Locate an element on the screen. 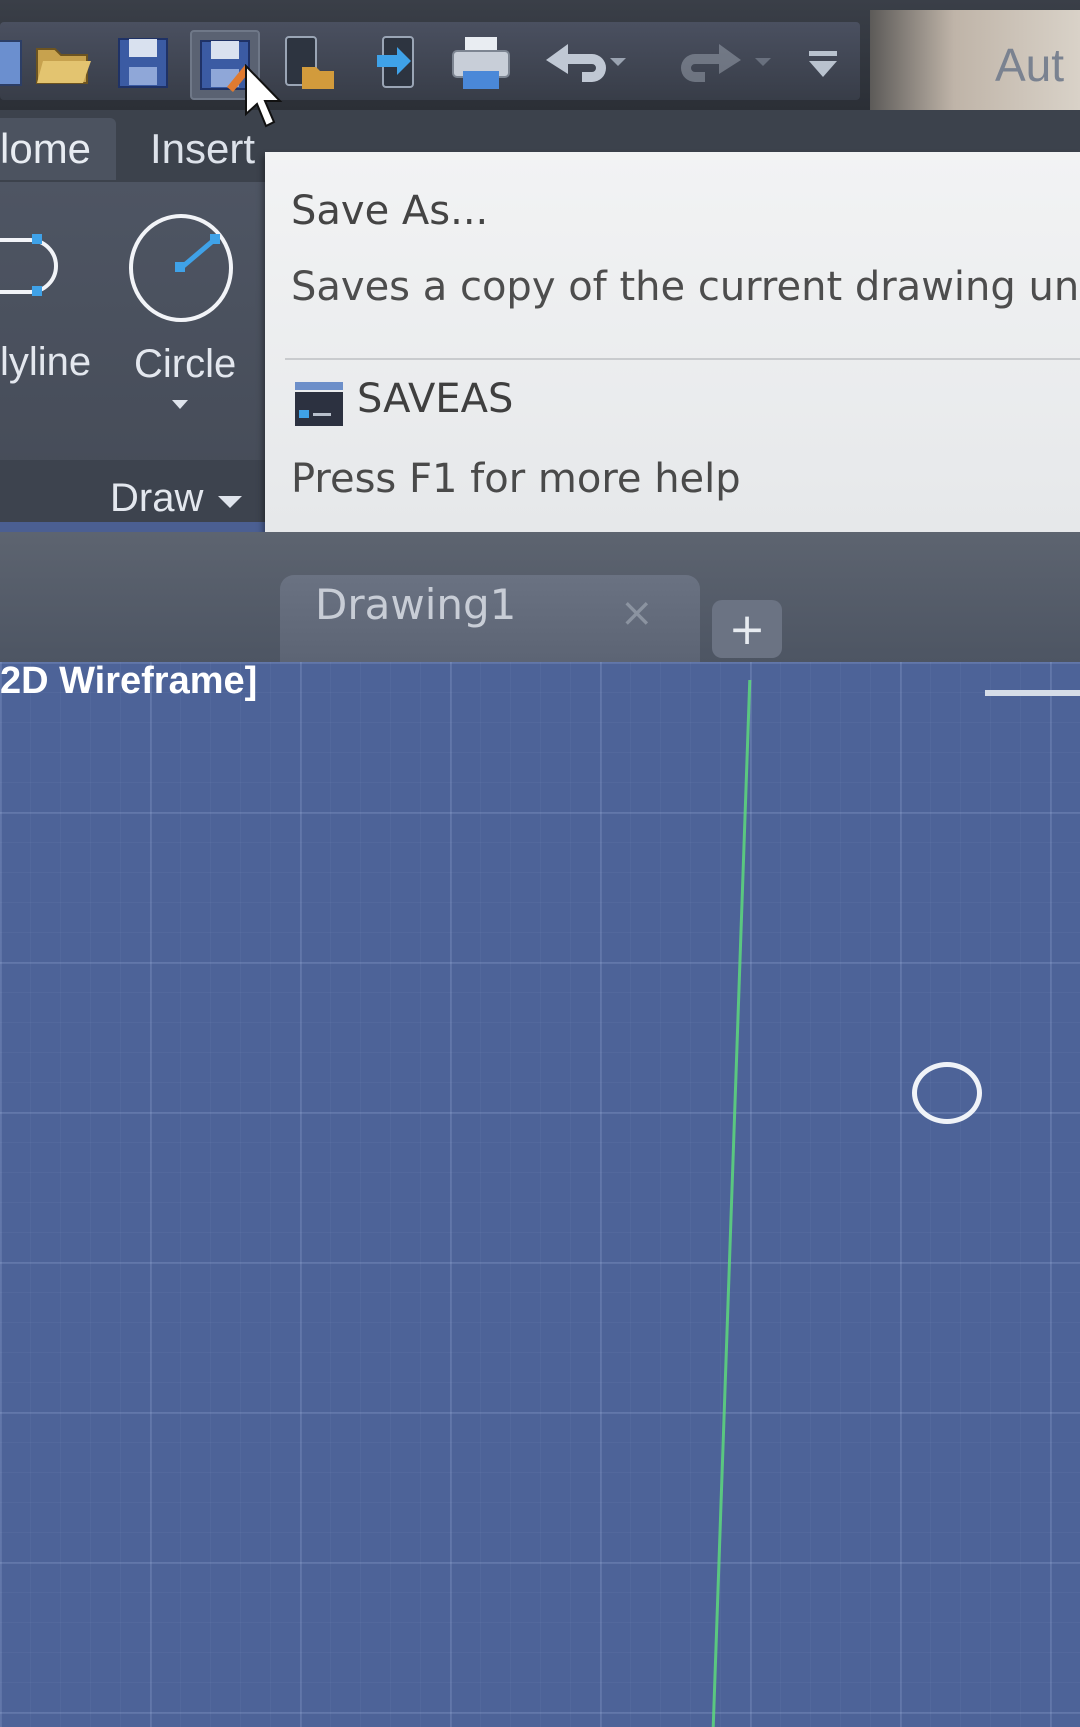  app-title-area: Aut is located at coordinates (975, 60).